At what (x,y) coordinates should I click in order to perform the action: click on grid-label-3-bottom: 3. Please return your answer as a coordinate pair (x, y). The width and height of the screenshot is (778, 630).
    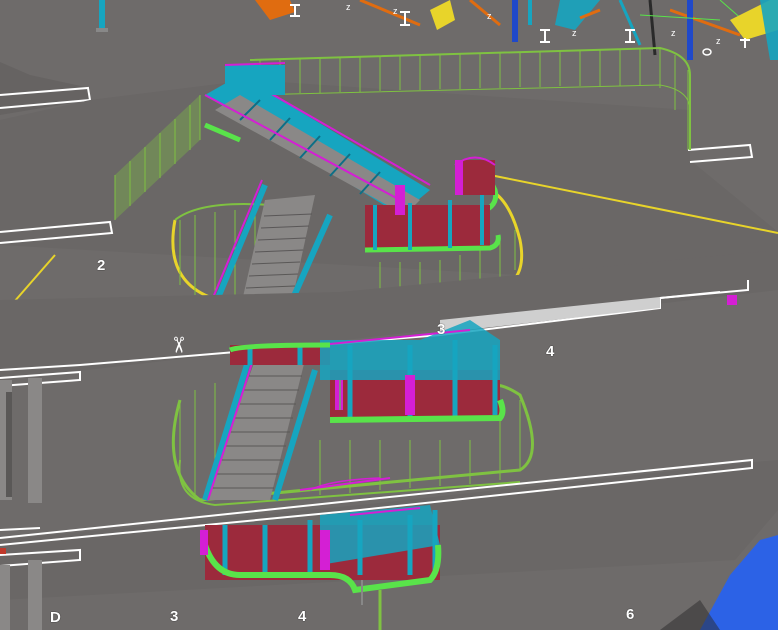
    Looking at the image, I should click on (174, 616).